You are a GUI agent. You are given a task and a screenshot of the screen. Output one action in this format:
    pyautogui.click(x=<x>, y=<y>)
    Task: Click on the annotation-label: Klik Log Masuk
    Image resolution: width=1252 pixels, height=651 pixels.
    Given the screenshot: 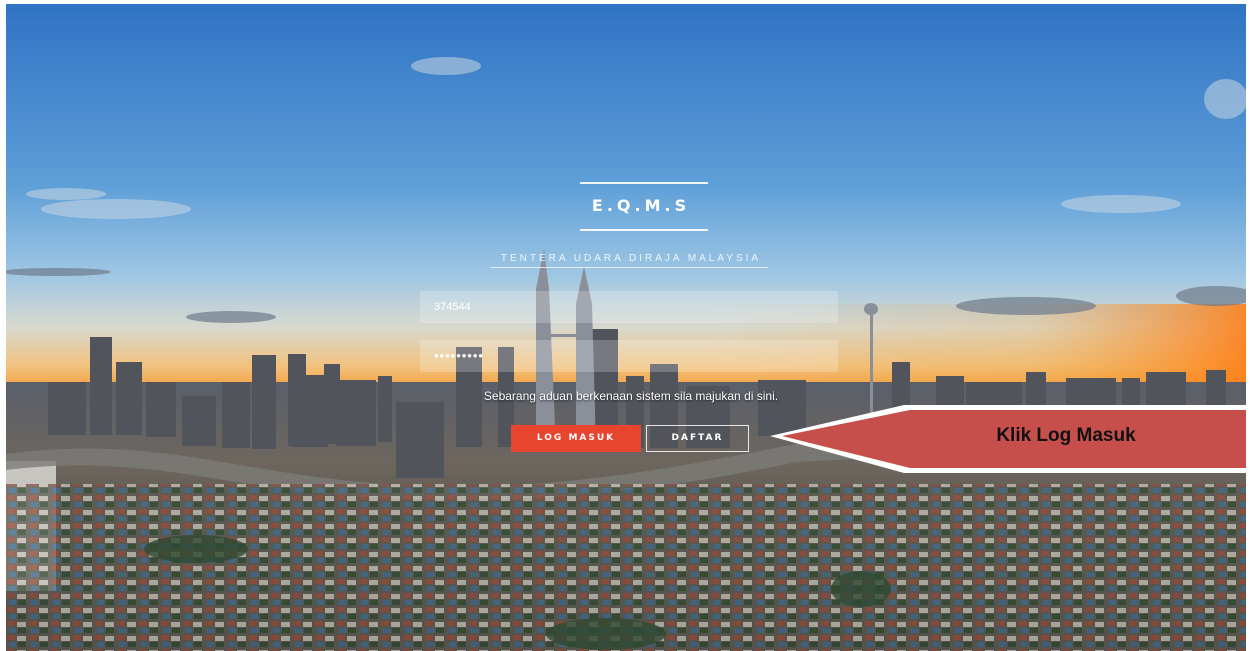 What is the action you would take?
    pyautogui.click(x=1066, y=435)
    